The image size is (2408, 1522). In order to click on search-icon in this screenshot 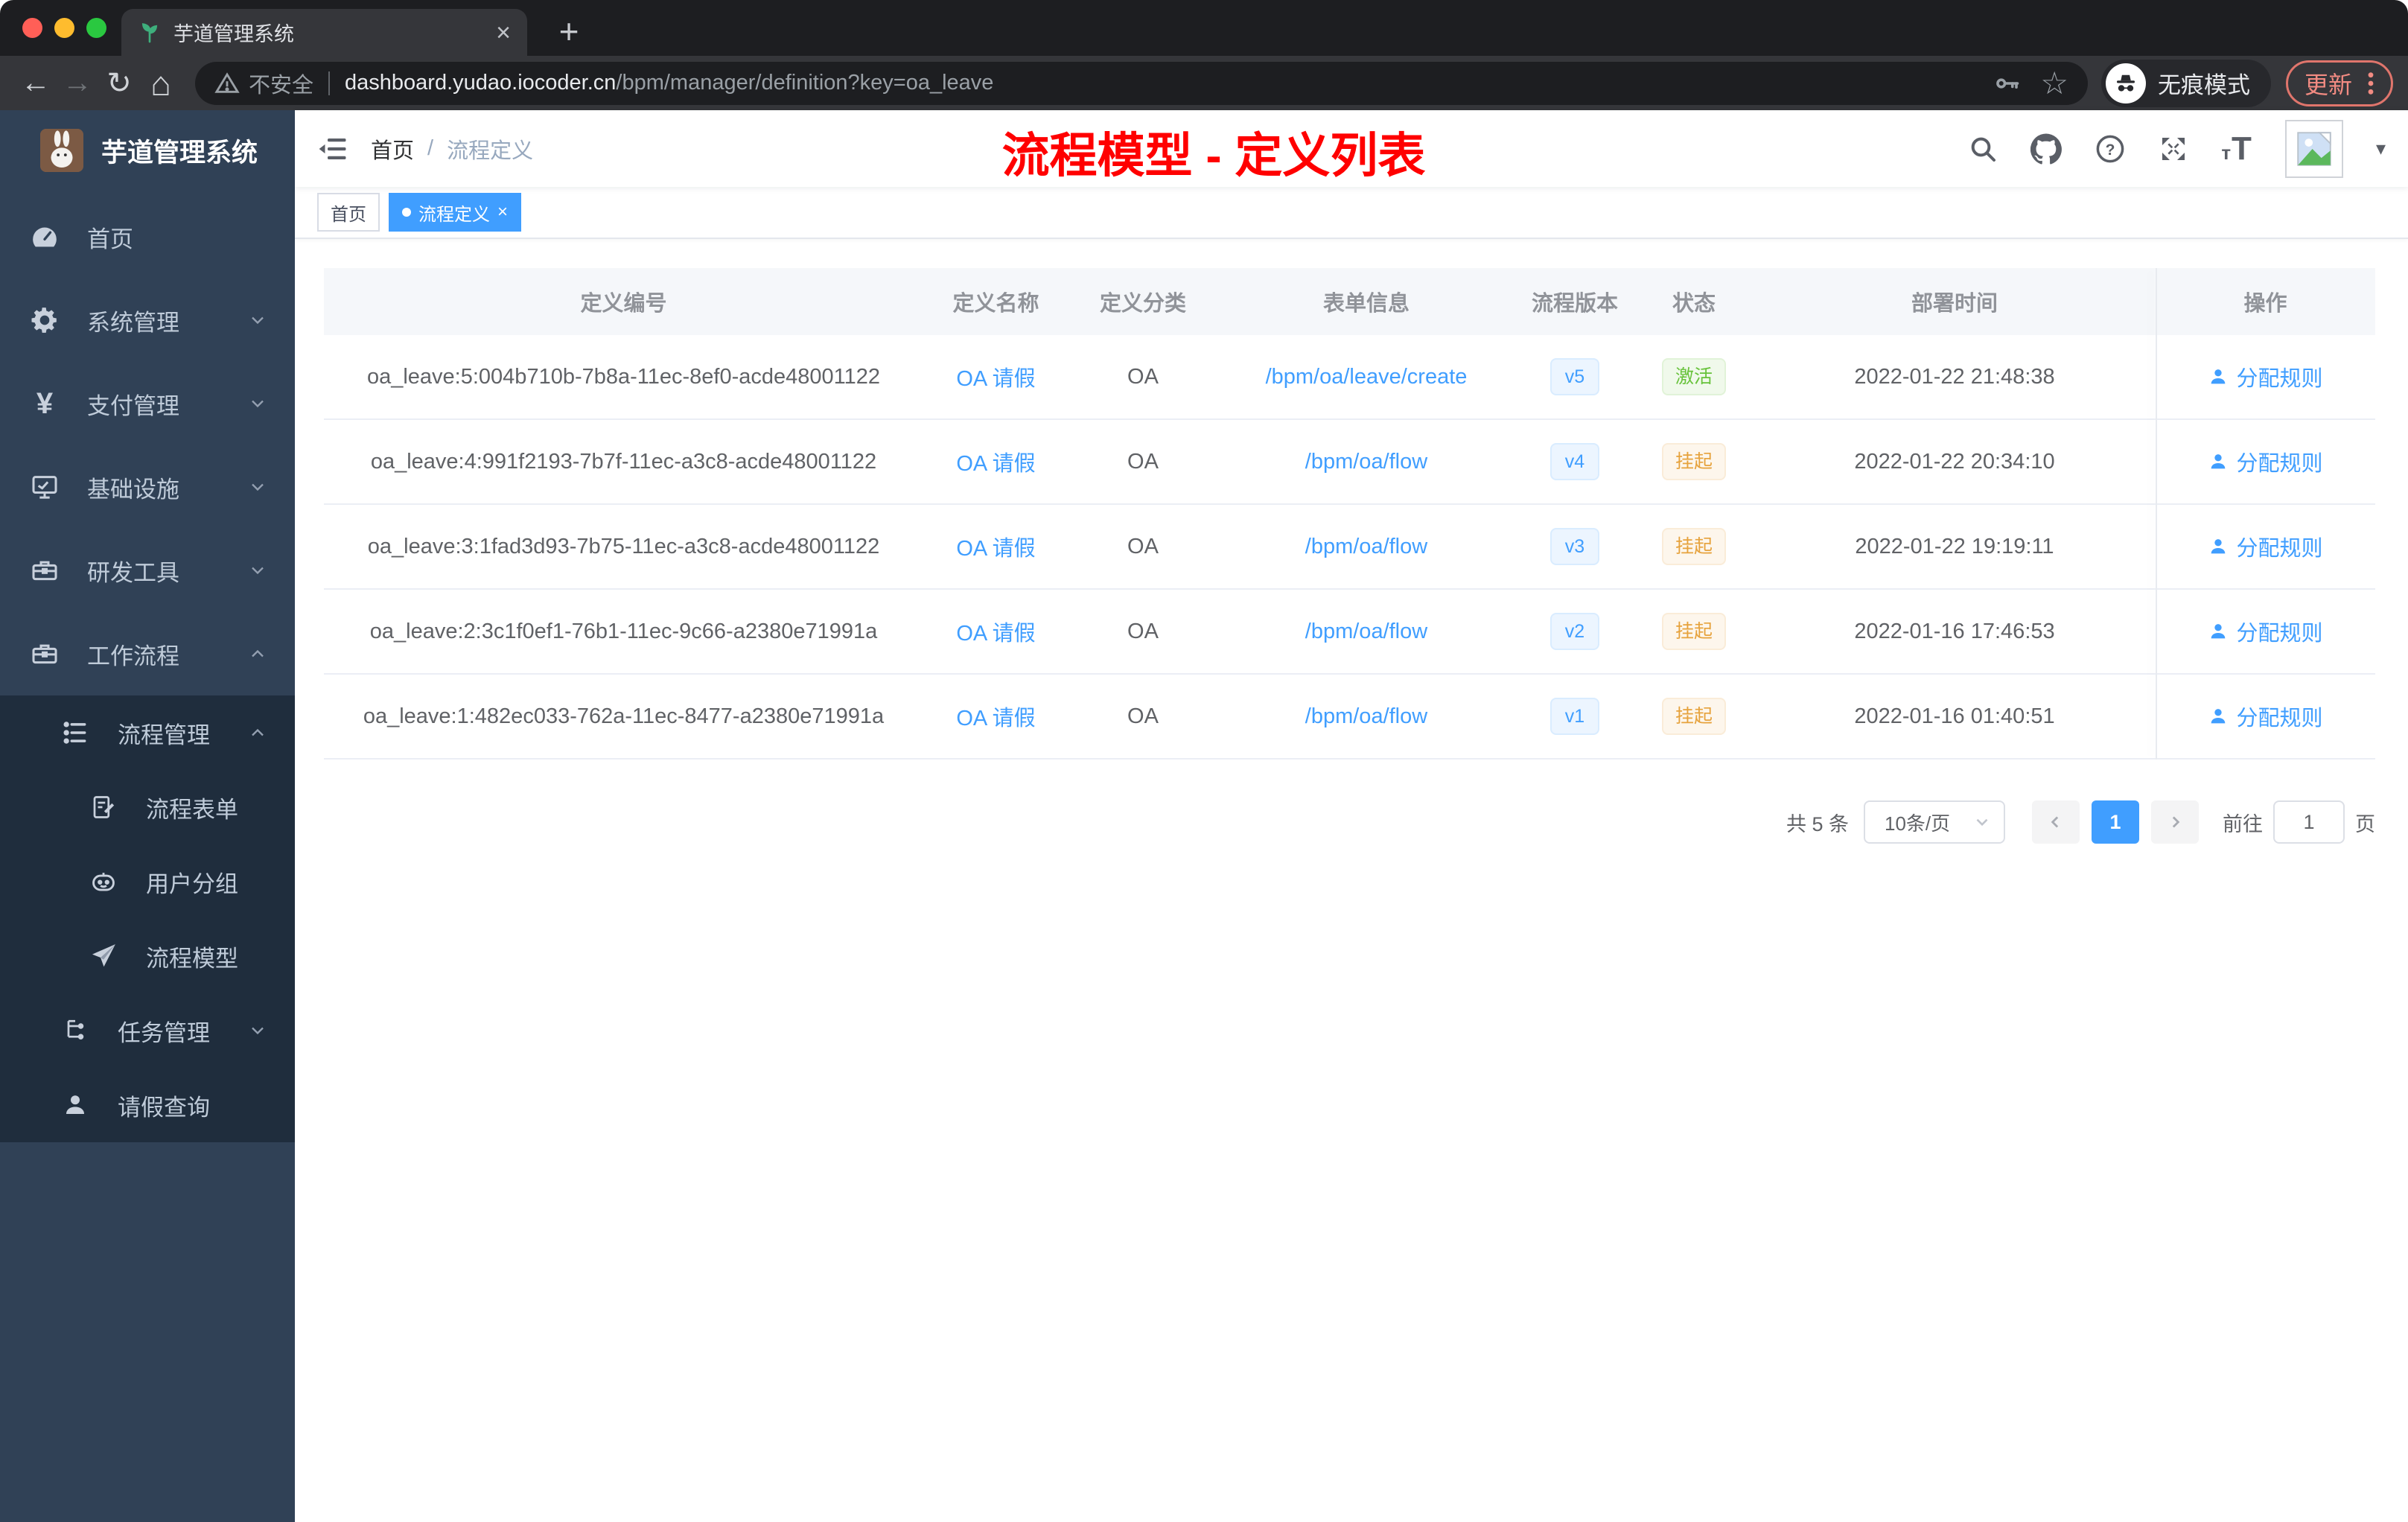, I will do `click(1983, 149)`.